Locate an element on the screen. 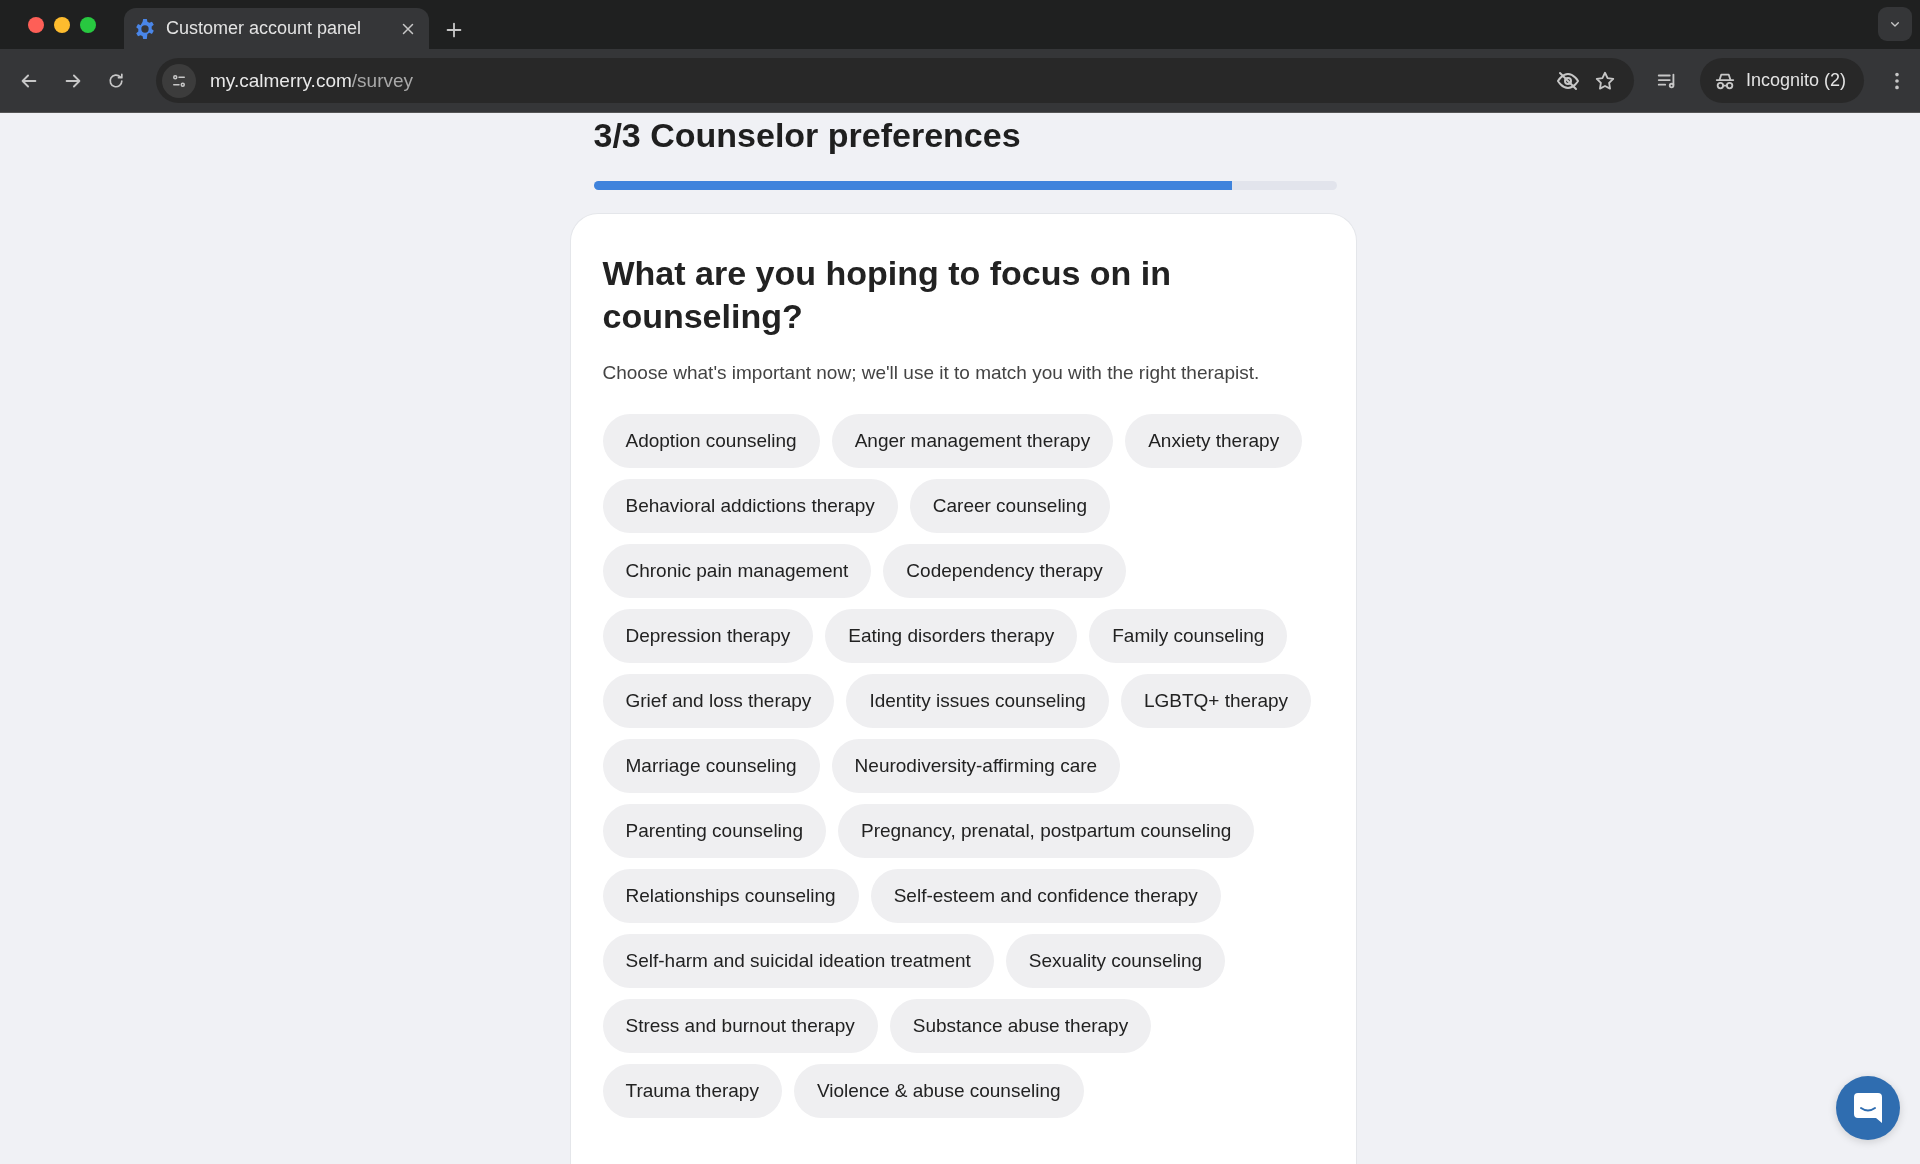 This screenshot has width=1920, height=1164. option-chip: LGBTQ+ therapy is located at coordinates (1216, 701).